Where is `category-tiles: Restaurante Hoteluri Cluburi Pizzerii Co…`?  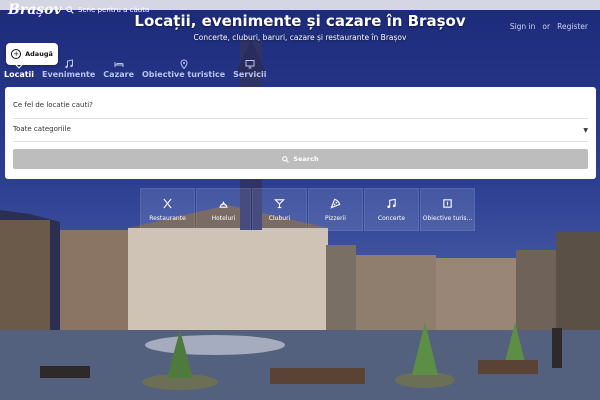 category-tiles: Restaurante Hoteluri Cluburi Pizzerii Co… is located at coordinates (307, 209).